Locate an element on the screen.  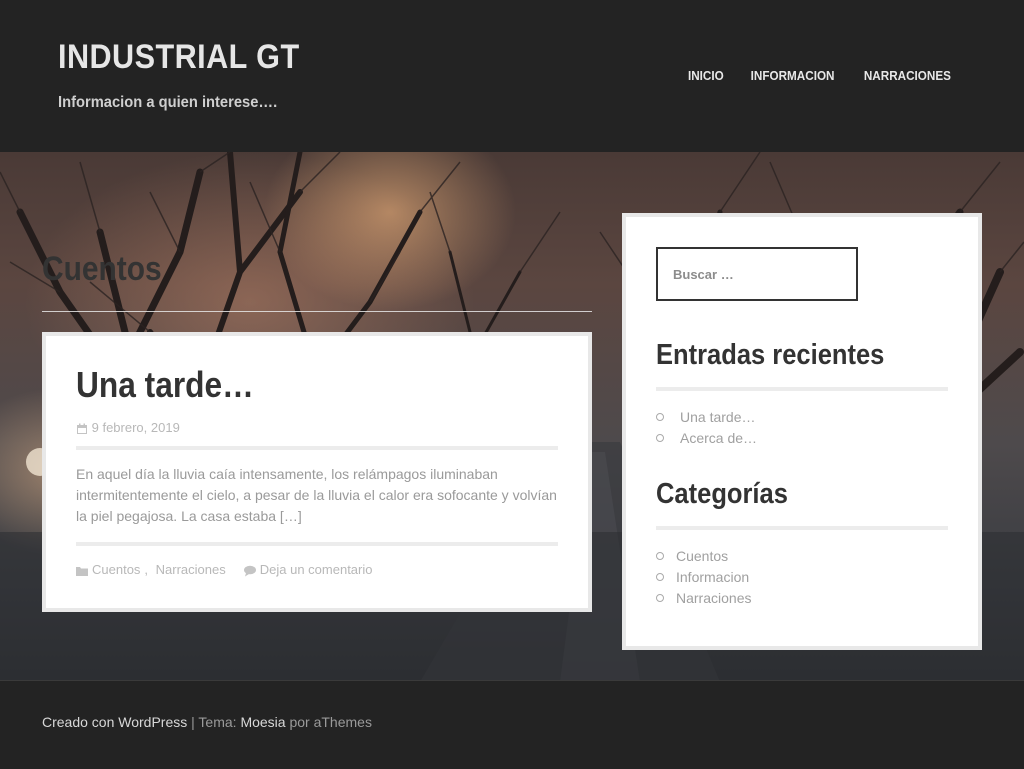
site-title: INDUSTRIAL GT is located at coordinates (179, 57).